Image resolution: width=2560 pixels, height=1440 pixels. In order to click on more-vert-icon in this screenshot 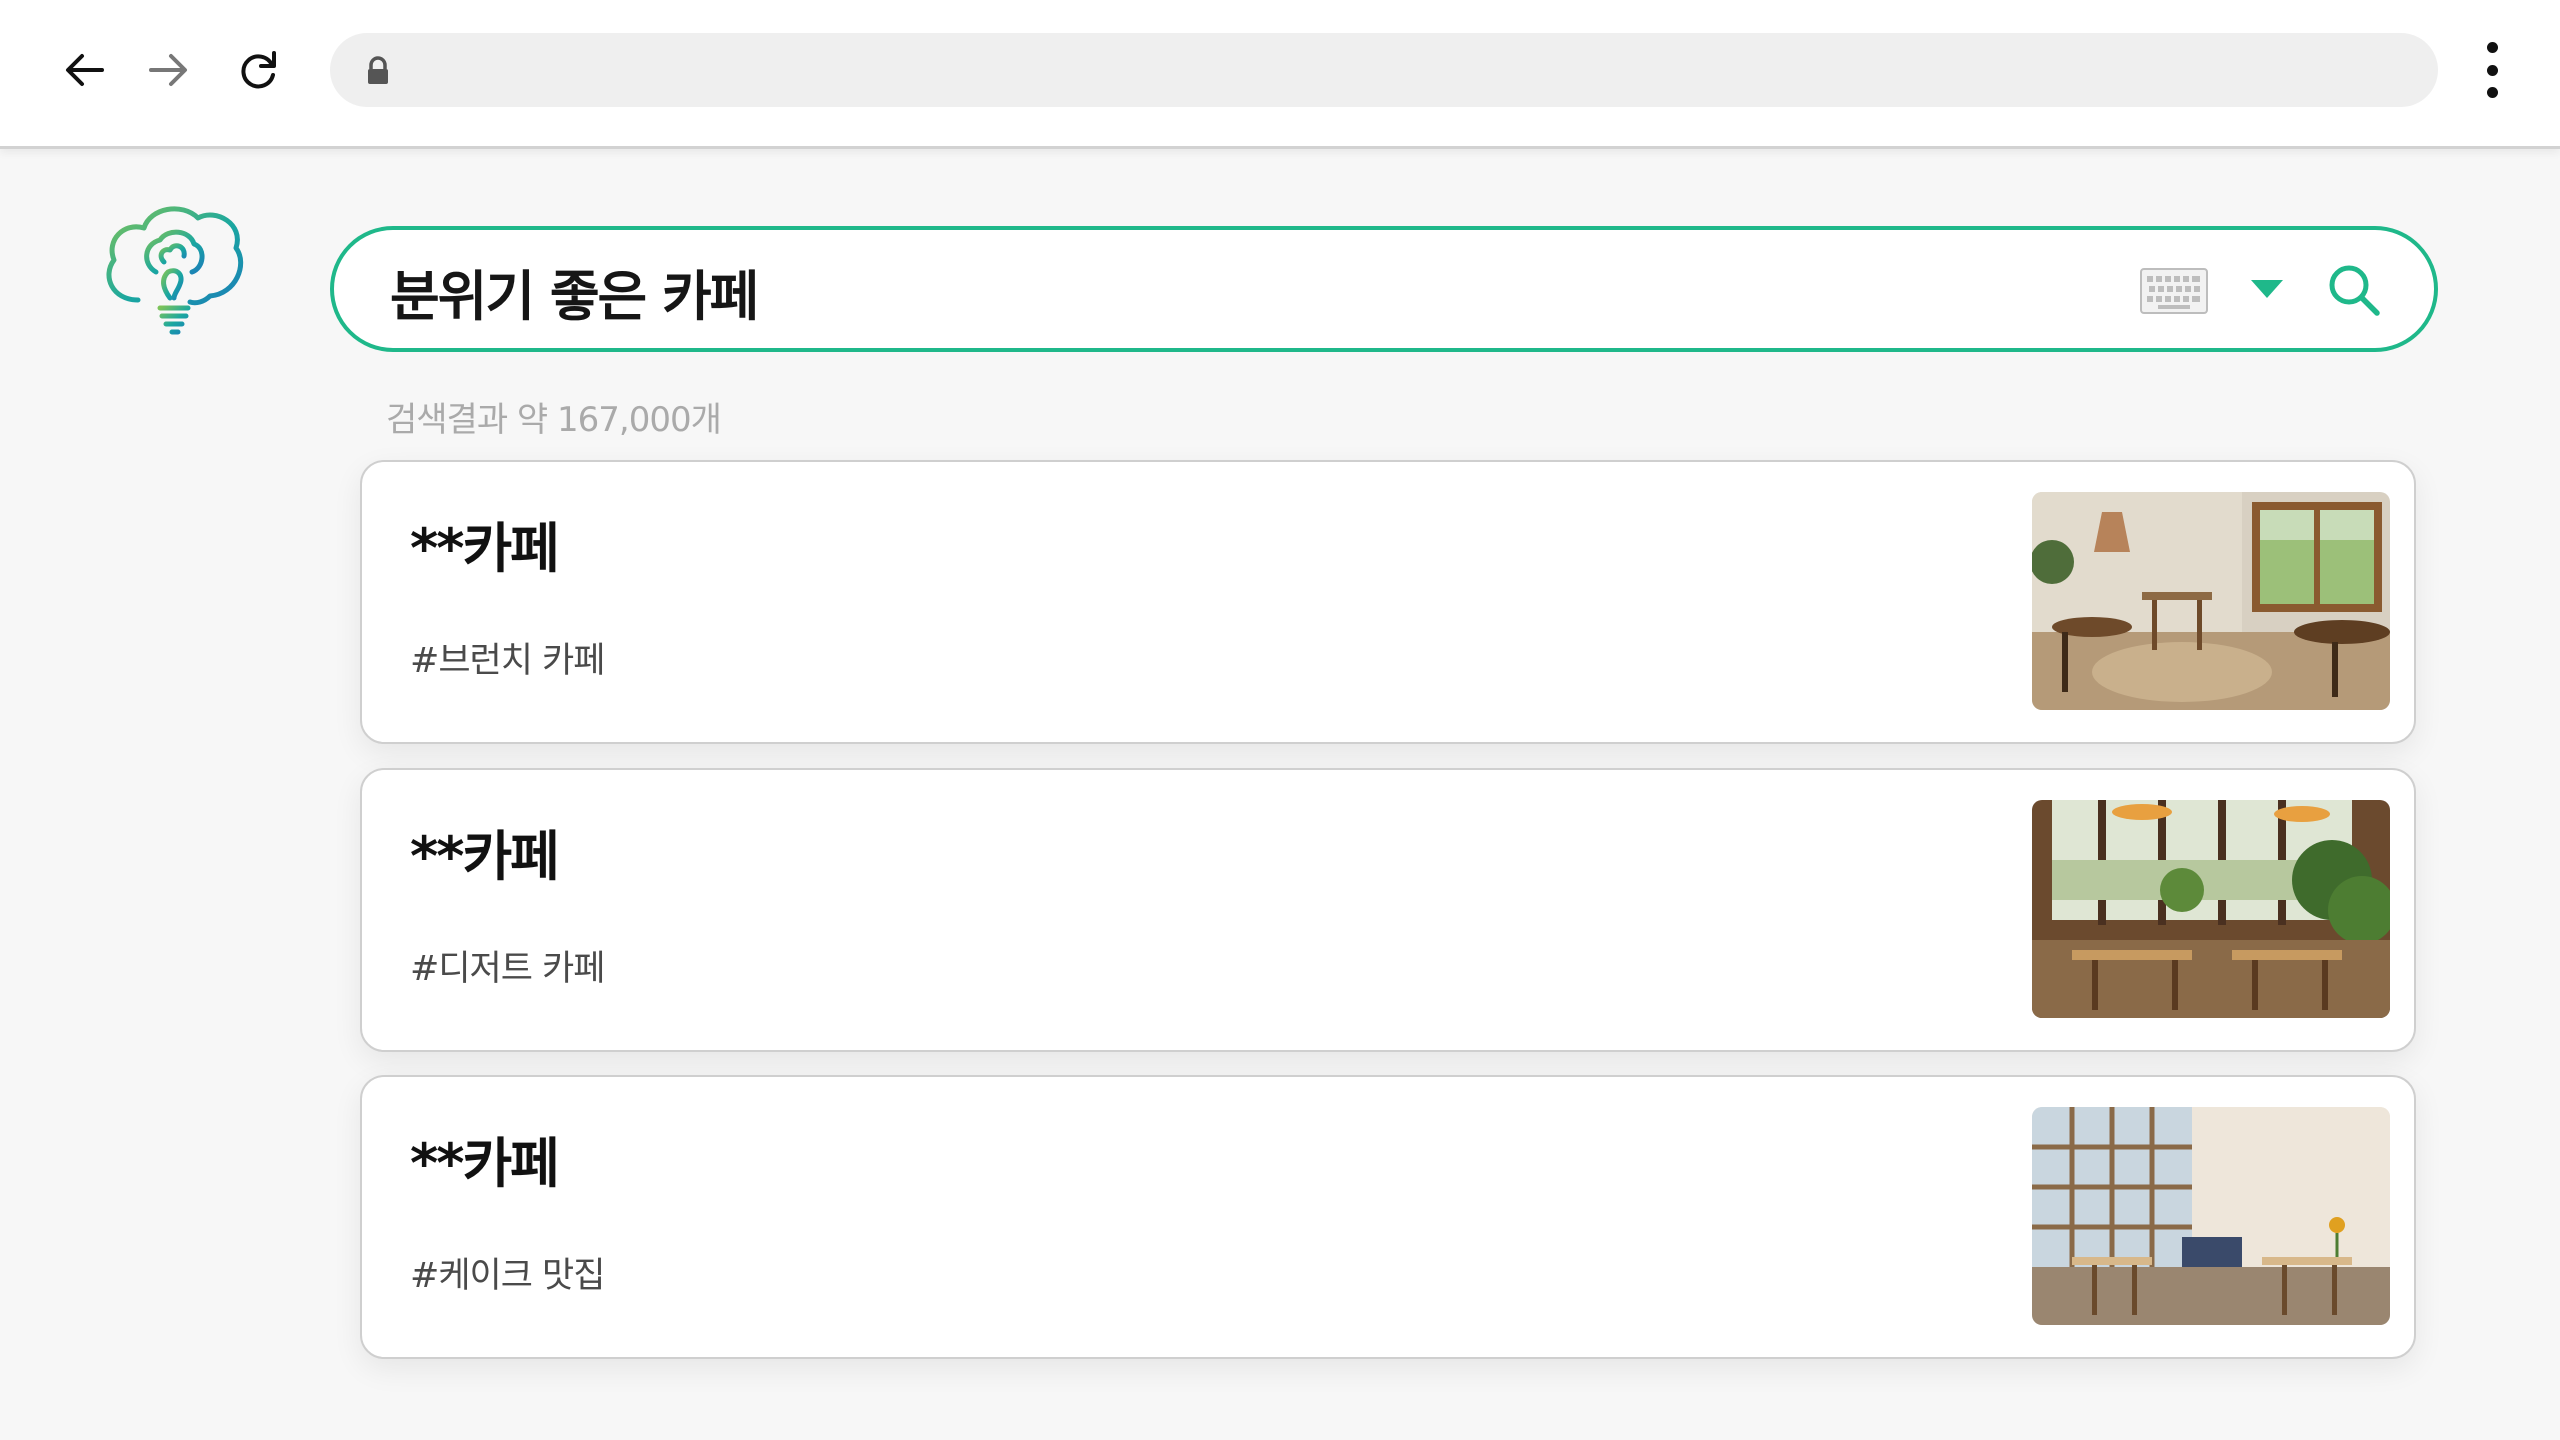, I will do `click(2492, 70)`.